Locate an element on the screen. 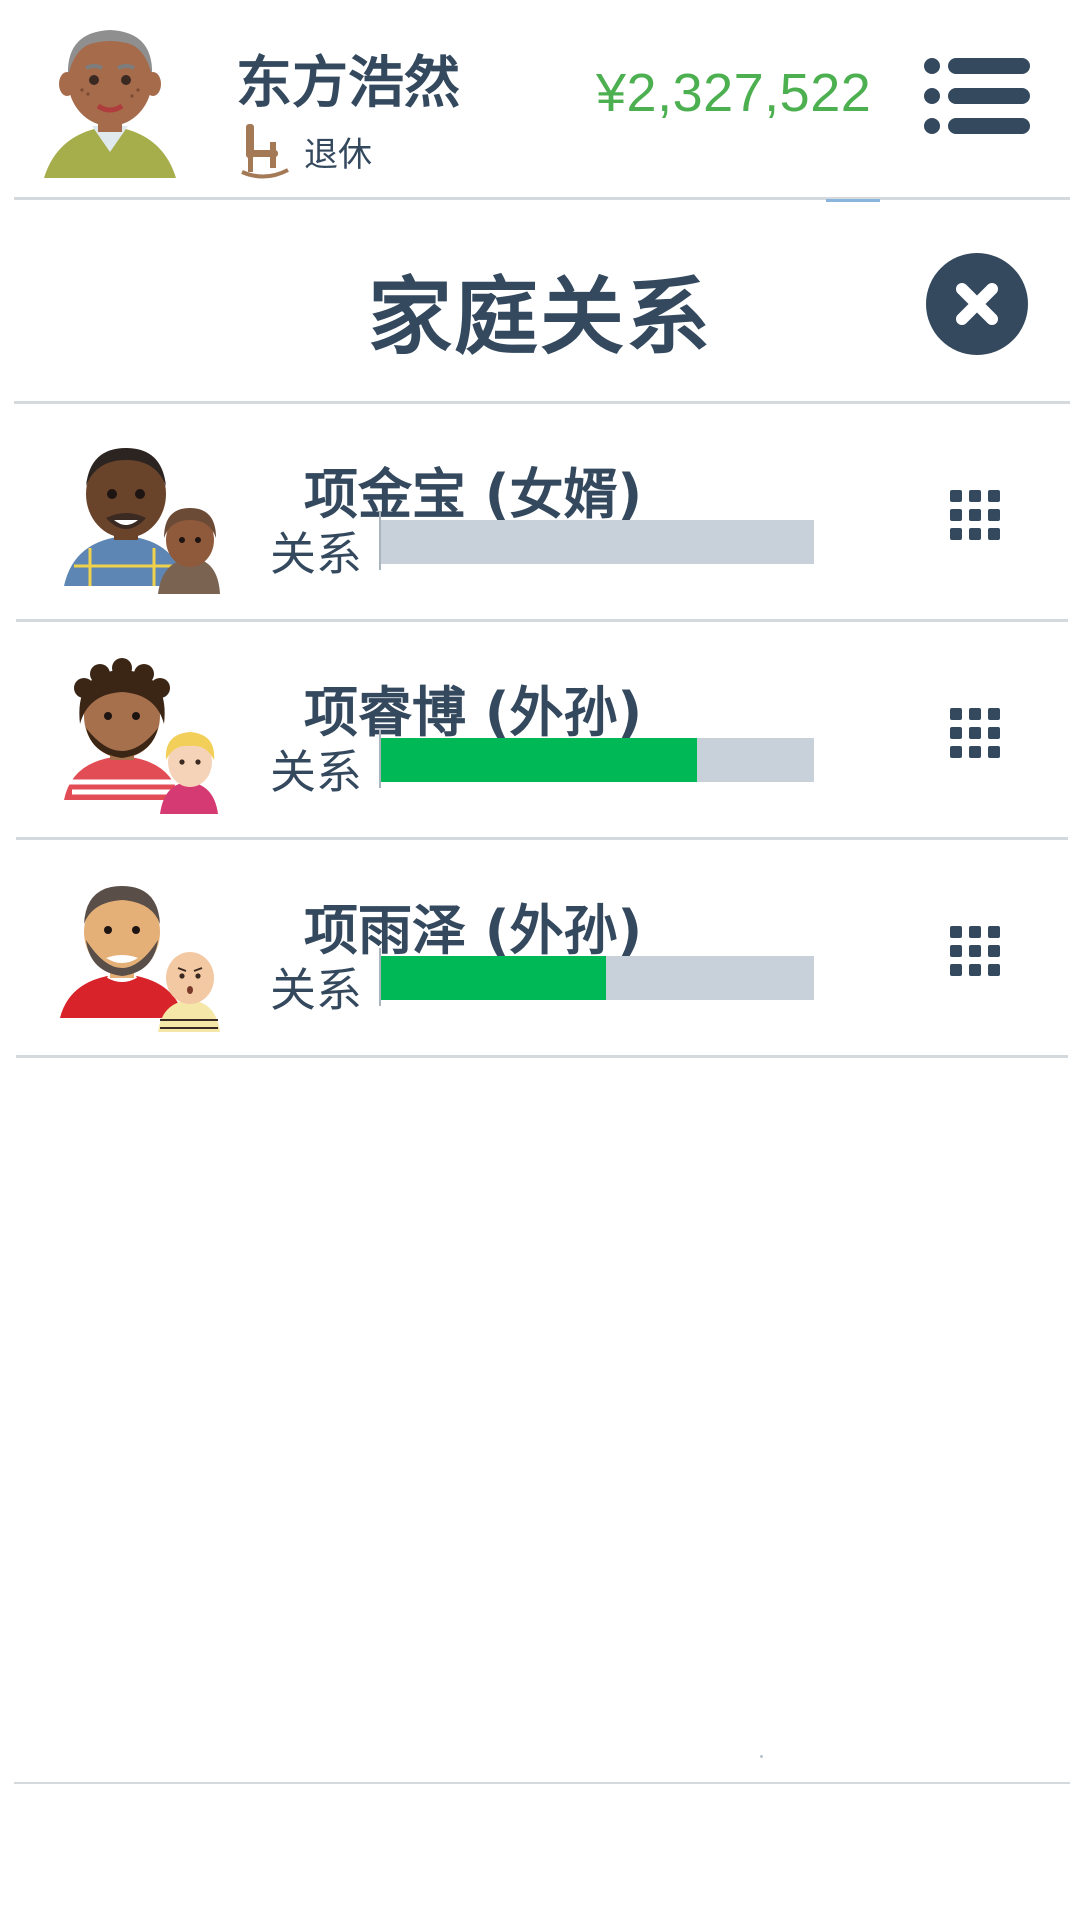 The height and width of the screenshot is (1920, 1080). player-avatar is located at coordinates (110, 98).